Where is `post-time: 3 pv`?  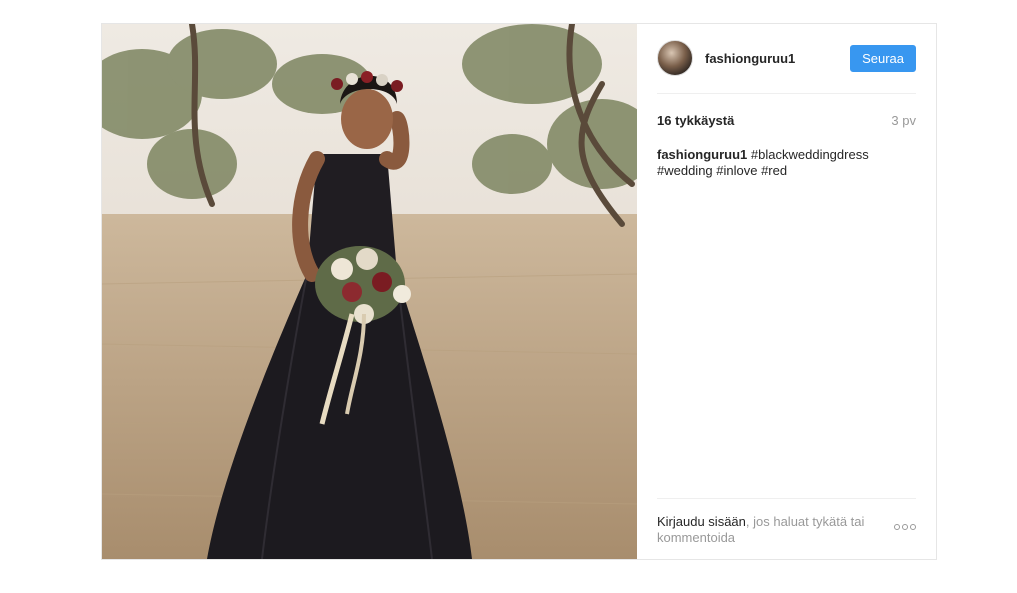 post-time: 3 pv is located at coordinates (903, 120).